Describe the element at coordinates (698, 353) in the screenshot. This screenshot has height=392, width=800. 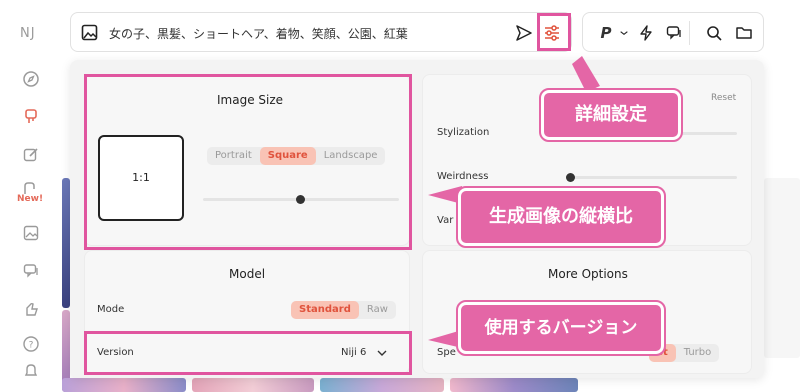
I see `speed-turbo: Turbo` at that location.